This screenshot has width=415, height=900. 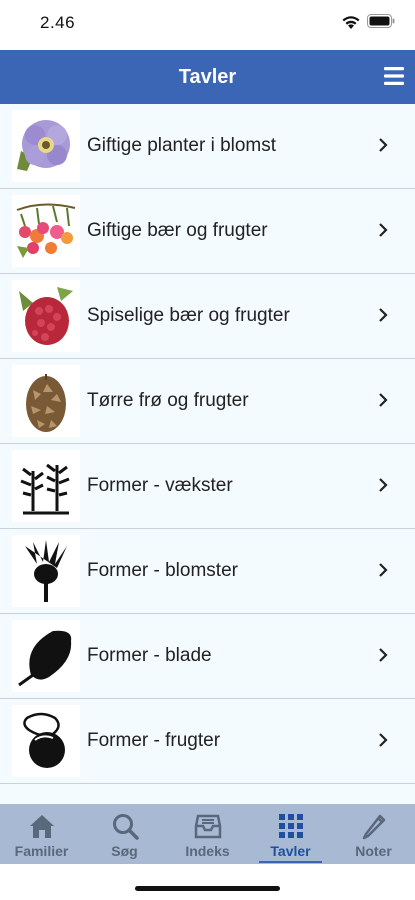 I want to click on list-item-label: Giftige planter i blomst, so click(x=182, y=145).